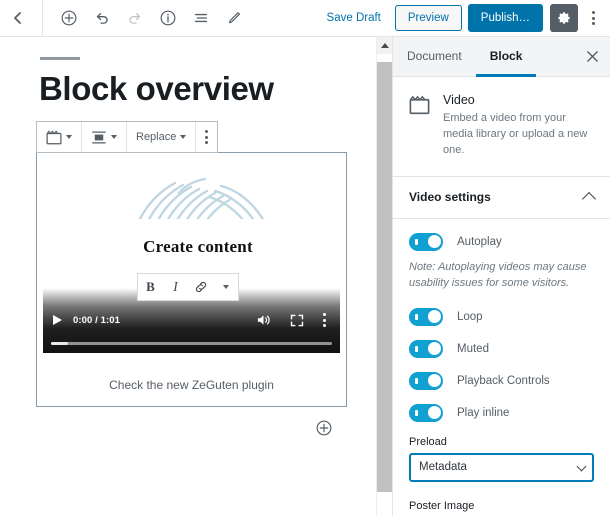 The image size is (610, 516). I want to click on video-controls-right, so click(294, 320).